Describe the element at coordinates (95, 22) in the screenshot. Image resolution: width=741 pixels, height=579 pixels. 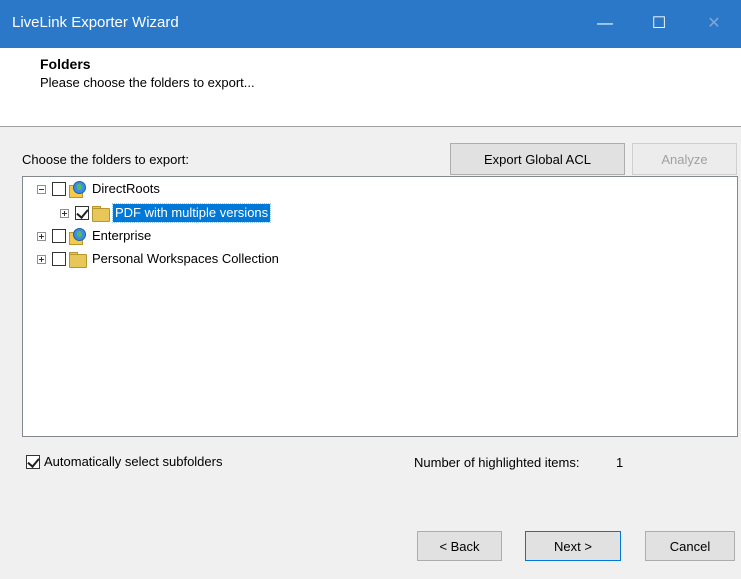
I see `window-title: LiveLink Exporter Wizard` at that location.